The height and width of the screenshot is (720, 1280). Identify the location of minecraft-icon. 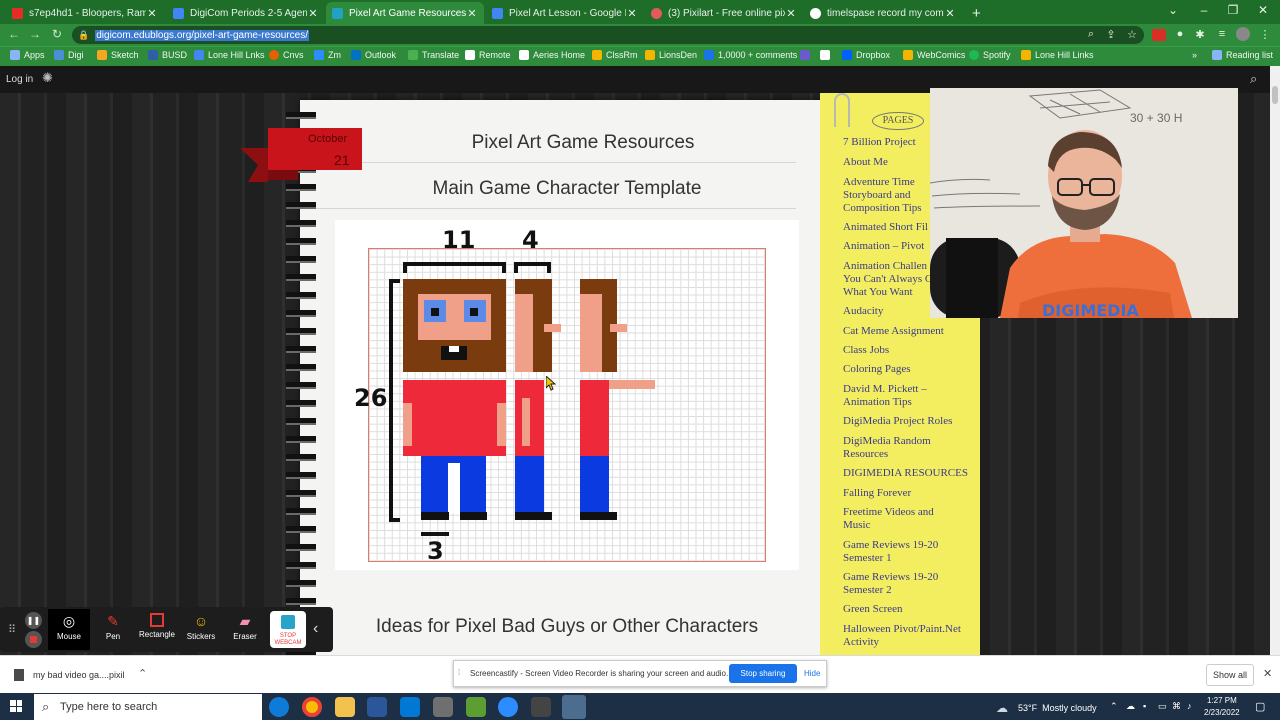
(476, 707).